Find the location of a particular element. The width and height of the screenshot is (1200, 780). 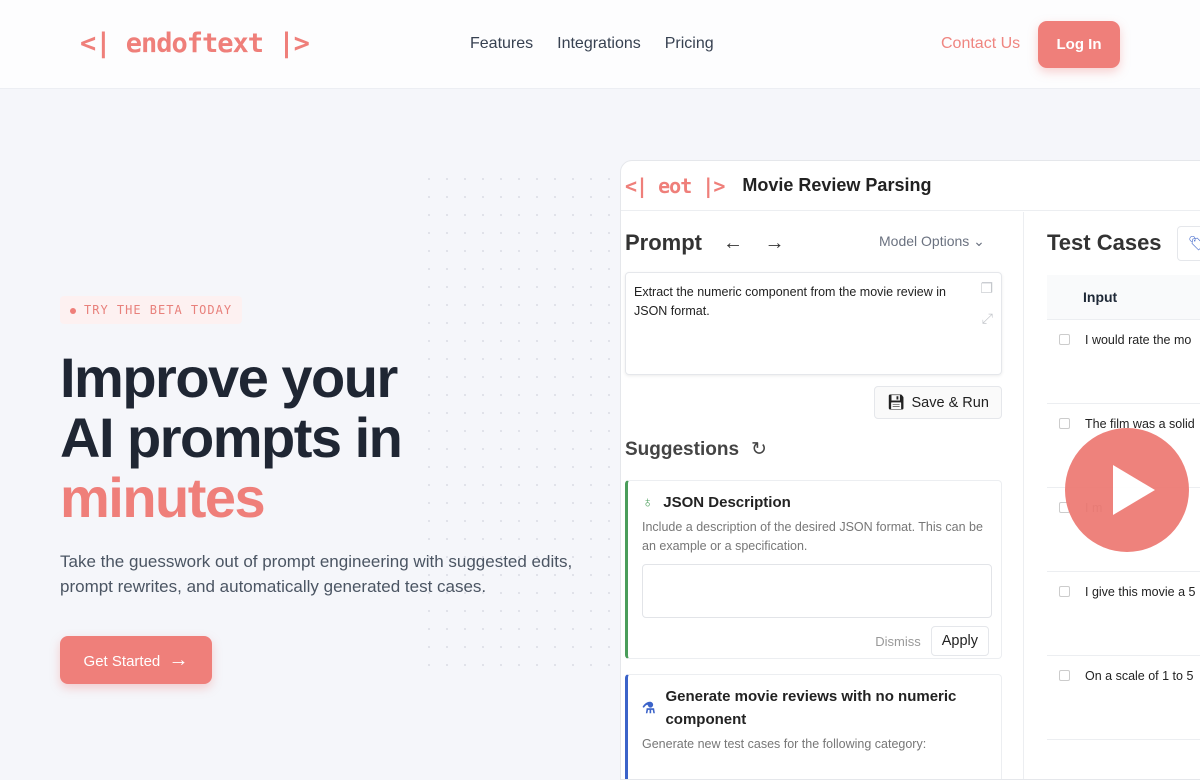

table-row: I would rate the mo is located at coordinates (1123, 362).